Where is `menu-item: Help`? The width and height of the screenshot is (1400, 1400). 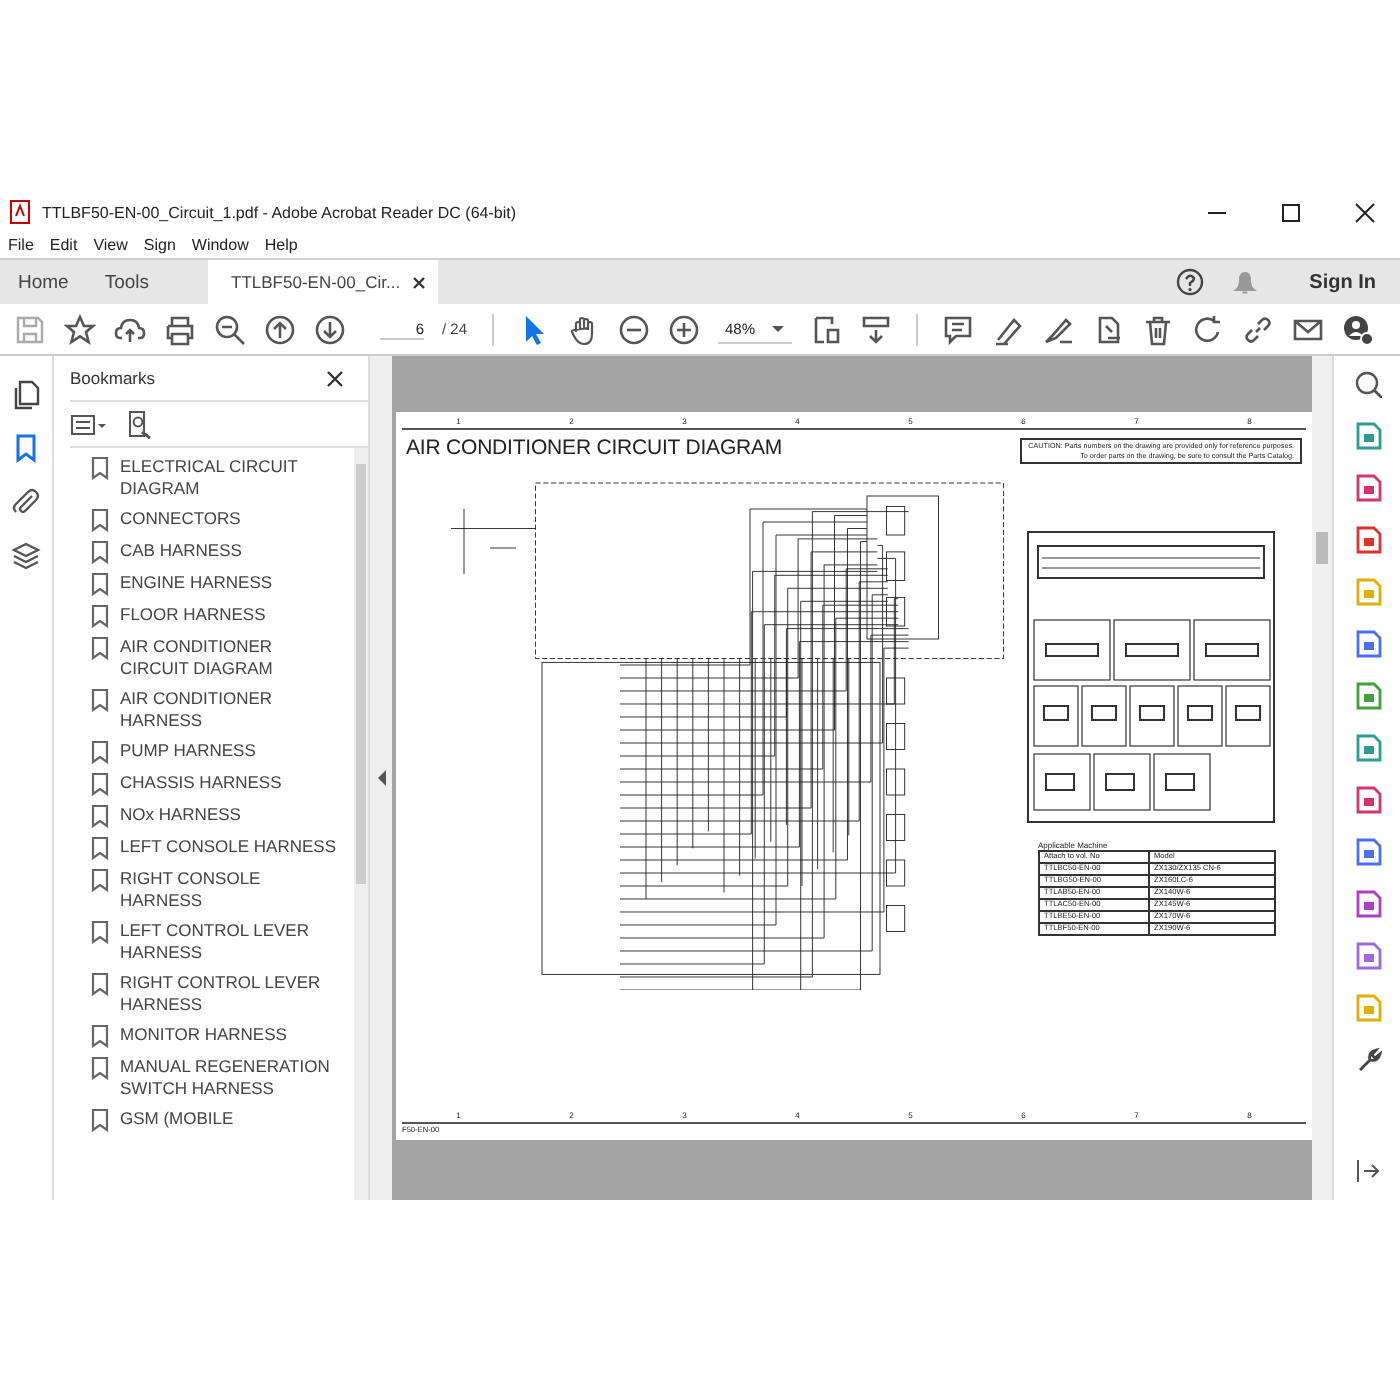
menu-item: Help is located at coordinates (281, 244).